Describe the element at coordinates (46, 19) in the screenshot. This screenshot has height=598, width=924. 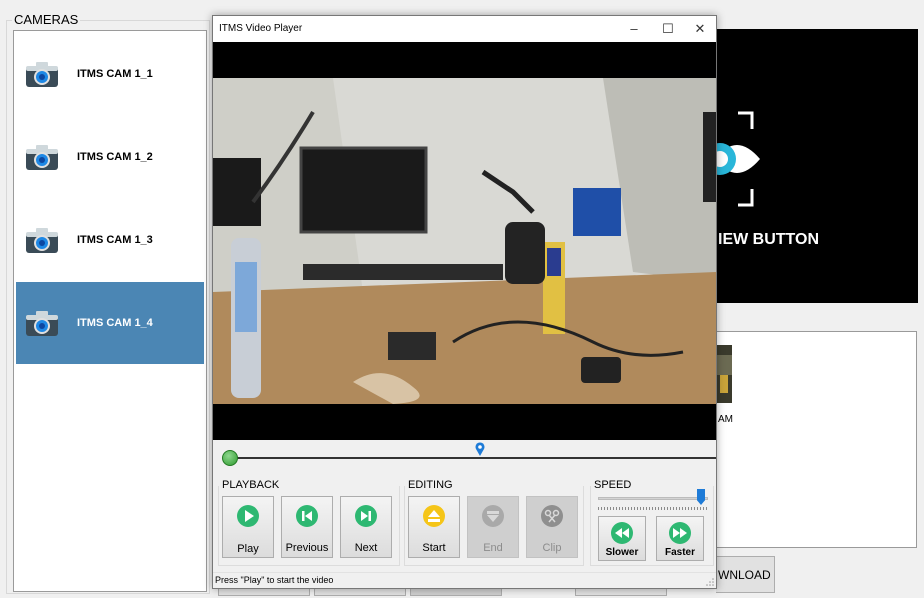
I see `cameras-title: CAMERAS` at that location.